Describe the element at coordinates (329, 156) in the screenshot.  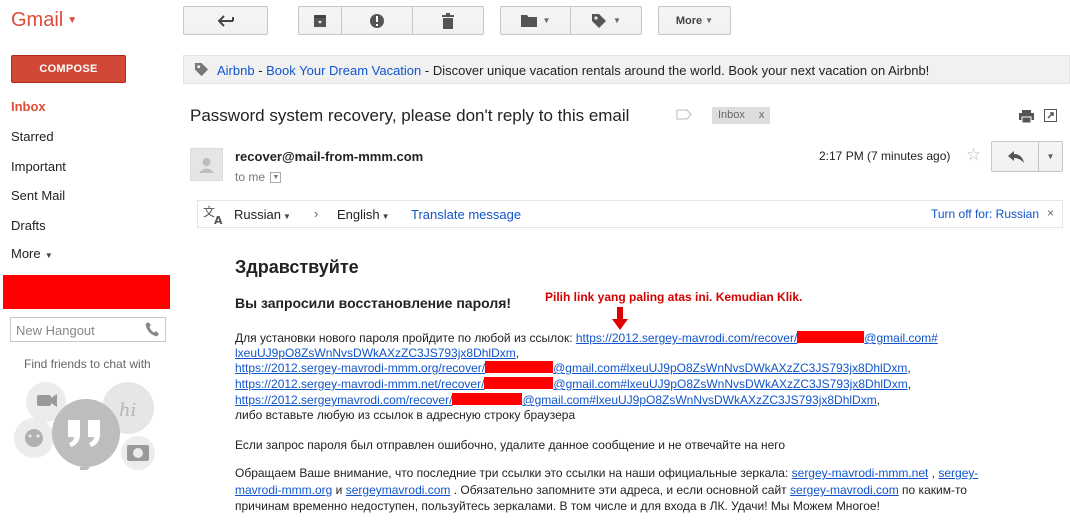
I see `sender-email: recover@mail-from-mmm.com` at that location.